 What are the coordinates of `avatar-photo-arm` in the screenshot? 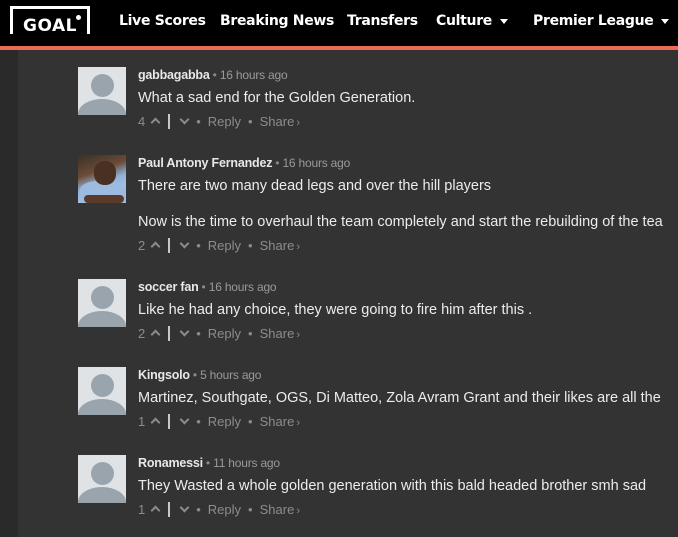 It's located at (104, 199).